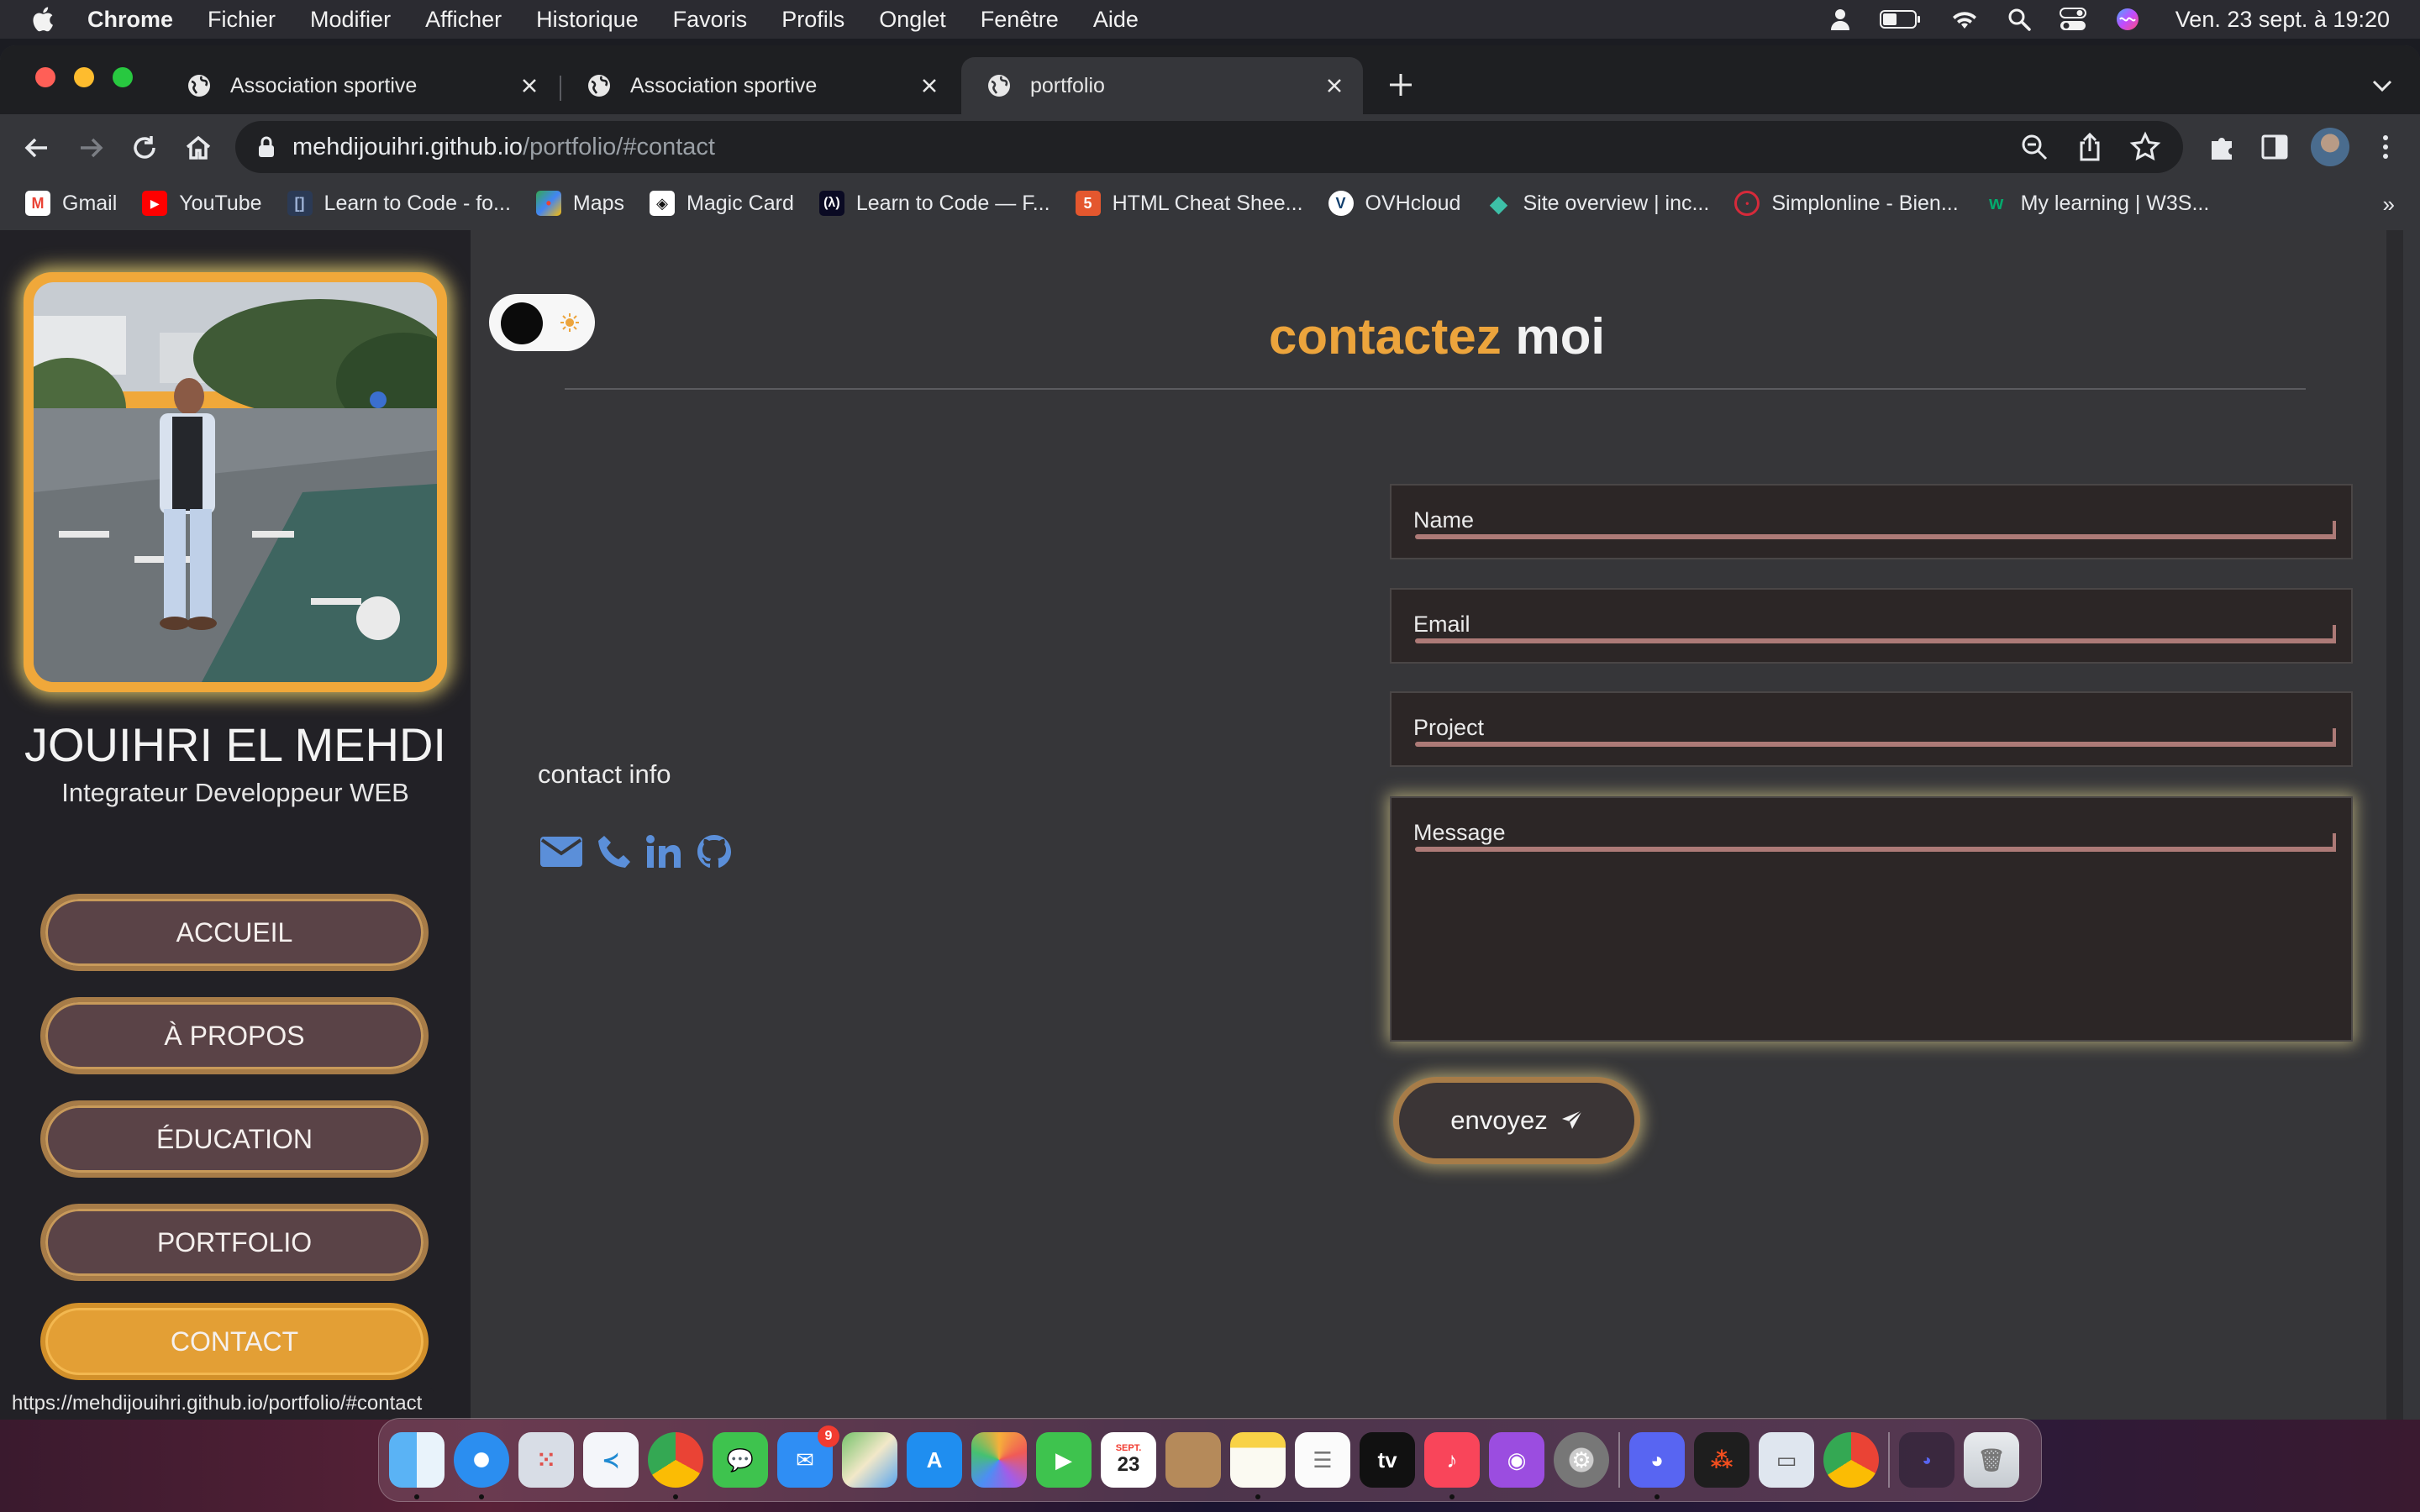 Image resolution: width=2420 pixels, height=1512 pixels. What do you see at coordinates (2394, 825) in the screenshot?
I see `page-scrollbar` at bounding box center [2394, 825].